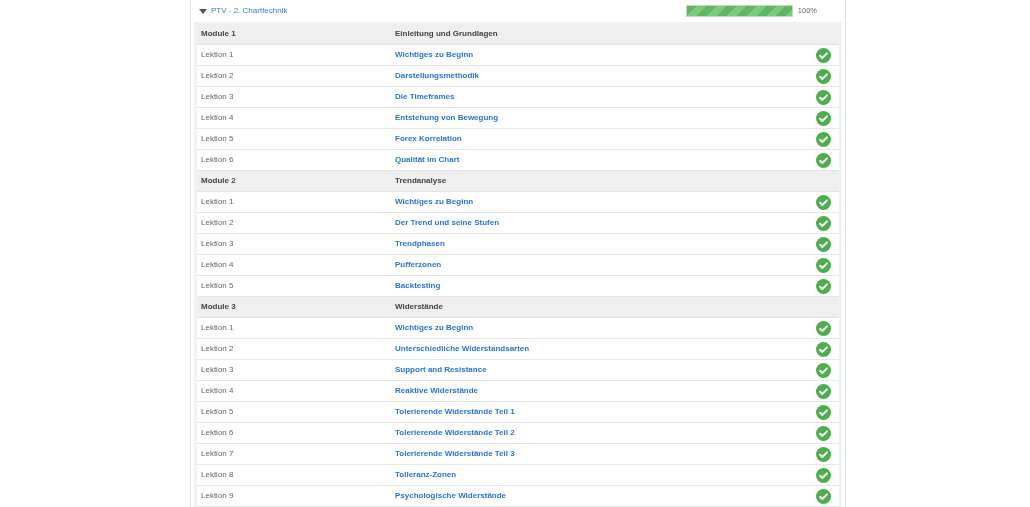 This screenshot has width=1030, height=507. Describe the element at coordinates (605, 349) in the screenshot. I see `lesson-link: Unterschiedliche Widerstandsarten` at that location.